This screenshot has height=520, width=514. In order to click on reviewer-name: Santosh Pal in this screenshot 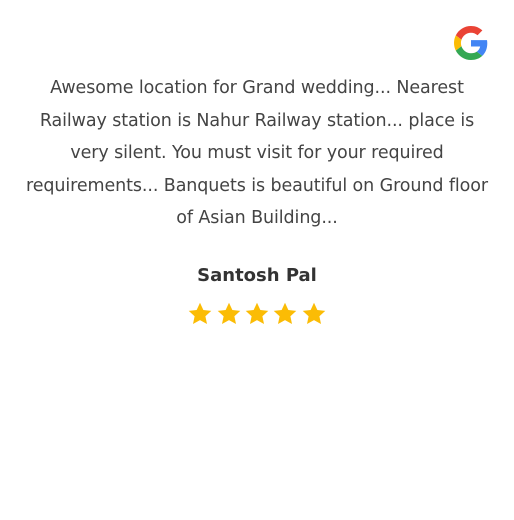, I will do `click(257, 275)`.